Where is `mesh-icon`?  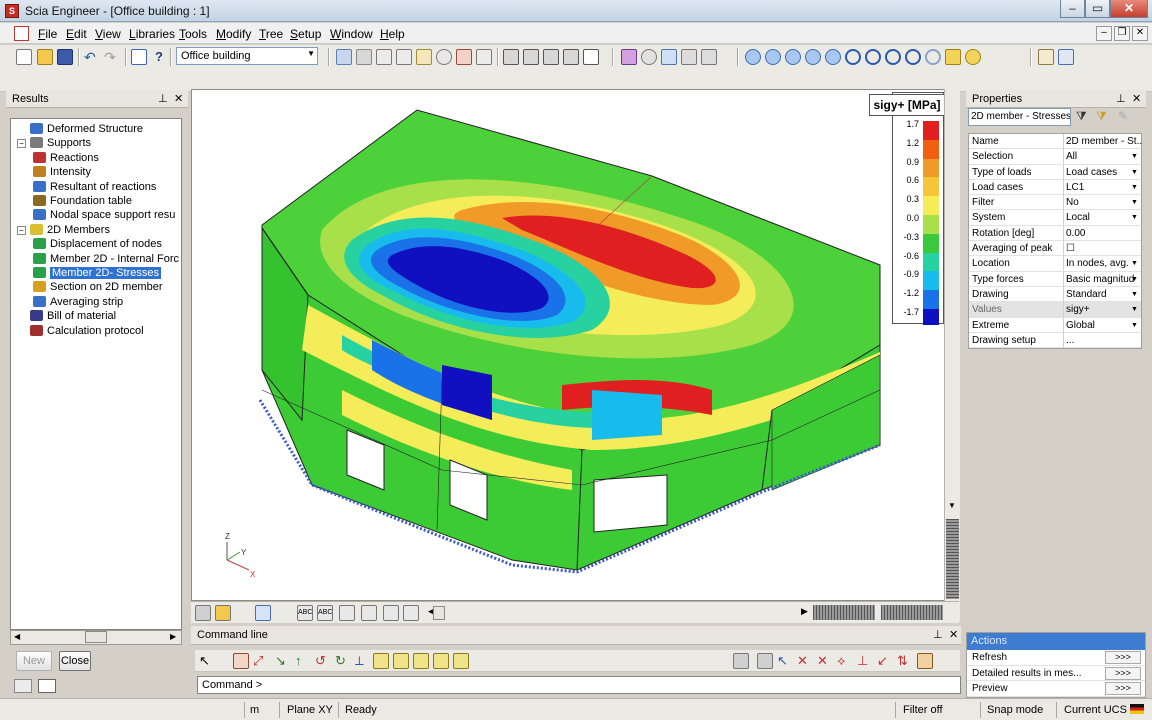
mesh-icon is located at coordinates (347, 613).